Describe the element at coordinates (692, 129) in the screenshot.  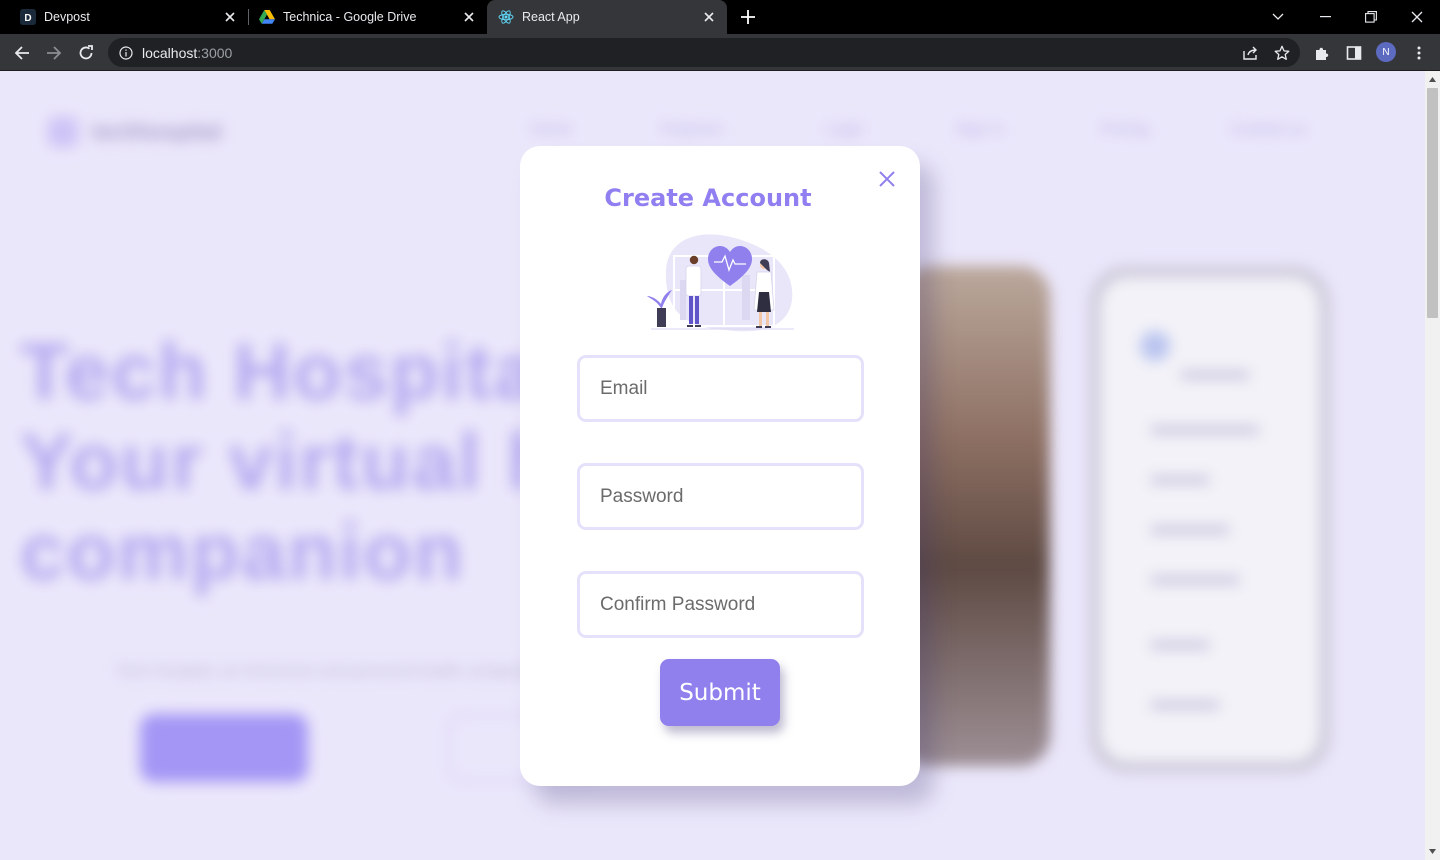
I see `nav-item-features: Features` at that location.